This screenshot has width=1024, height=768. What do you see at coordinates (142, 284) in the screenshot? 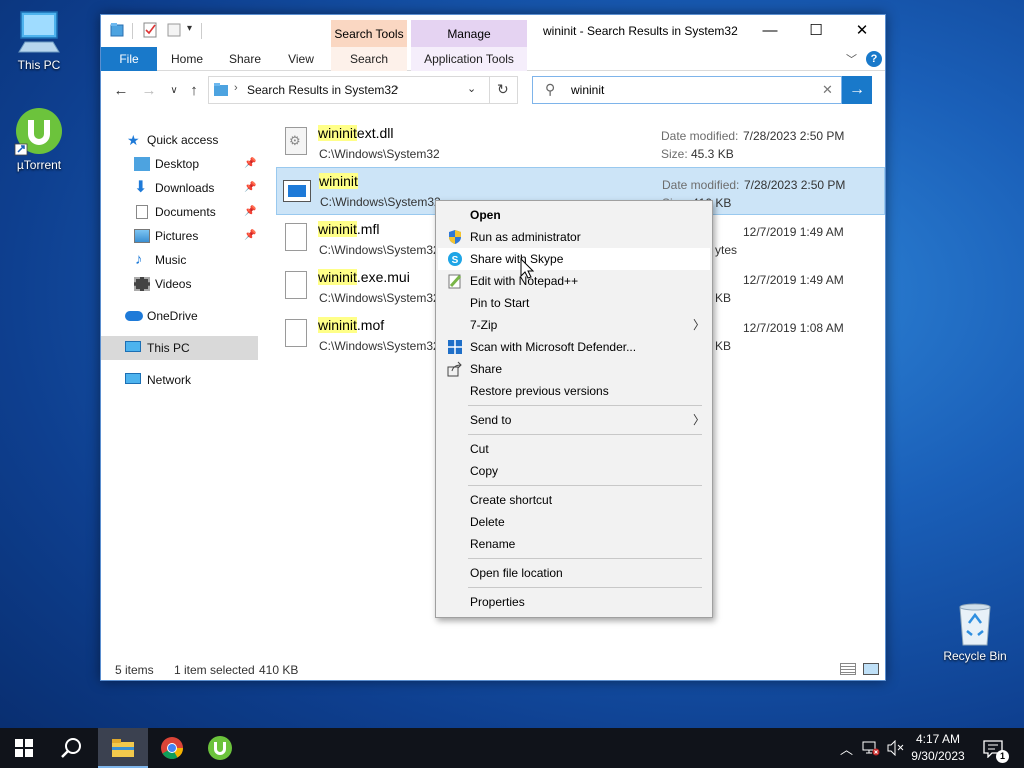
I see `film-icon` at bounding box center [142, 284].